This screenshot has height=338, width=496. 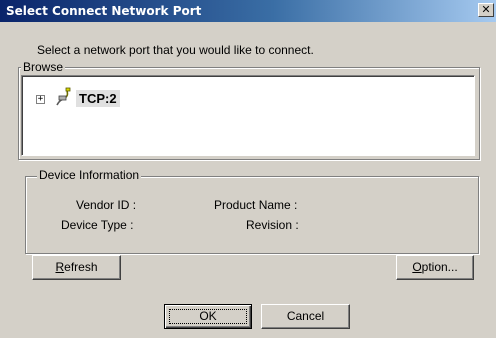 What do you see at coordinates (81, 267) in the screenshot?
I see `refresh-label: efresh` at bounding box center [81, 267].